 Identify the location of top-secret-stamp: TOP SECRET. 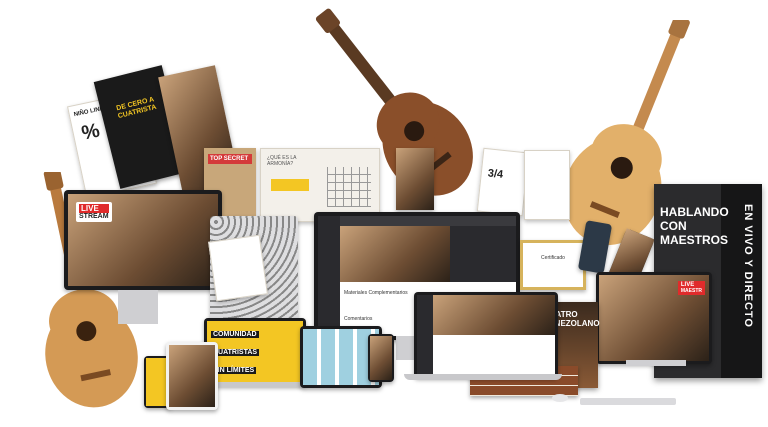
(230, 159).